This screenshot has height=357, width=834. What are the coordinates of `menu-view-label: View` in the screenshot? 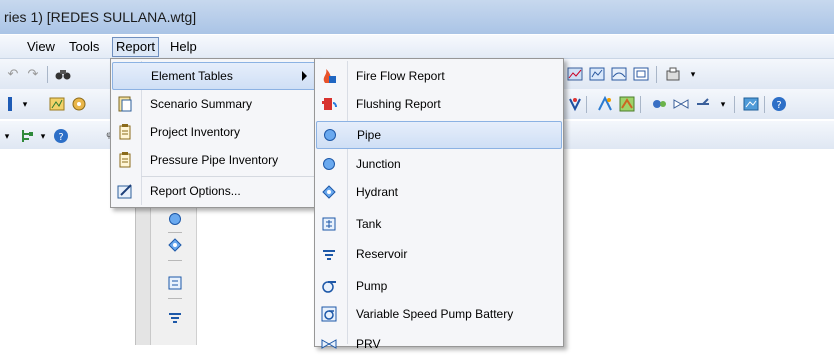 It's located at (41, 46).